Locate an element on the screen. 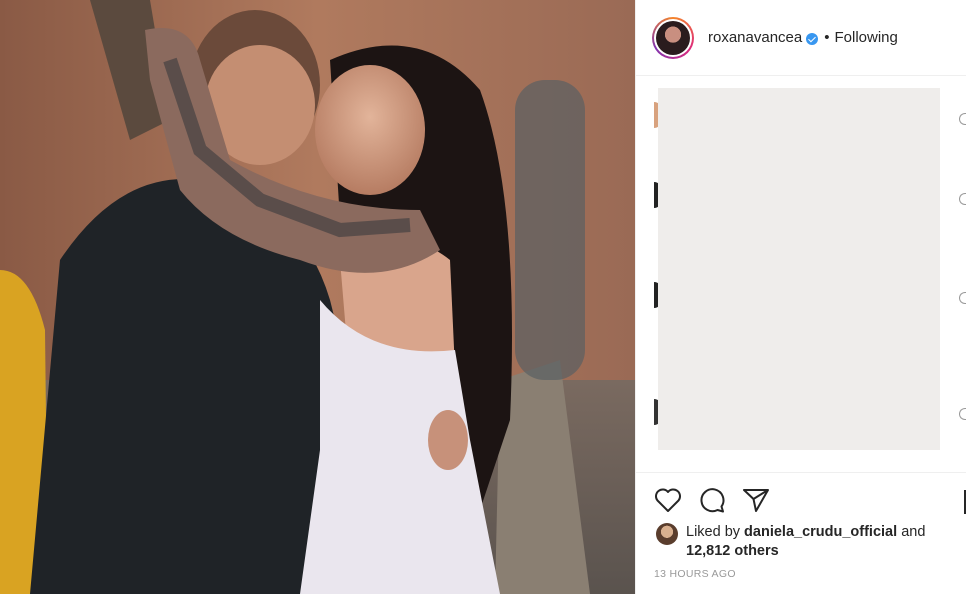 This screenshot has width=966, height=595. verified-badge-icon is located at coordinates (812, 38).